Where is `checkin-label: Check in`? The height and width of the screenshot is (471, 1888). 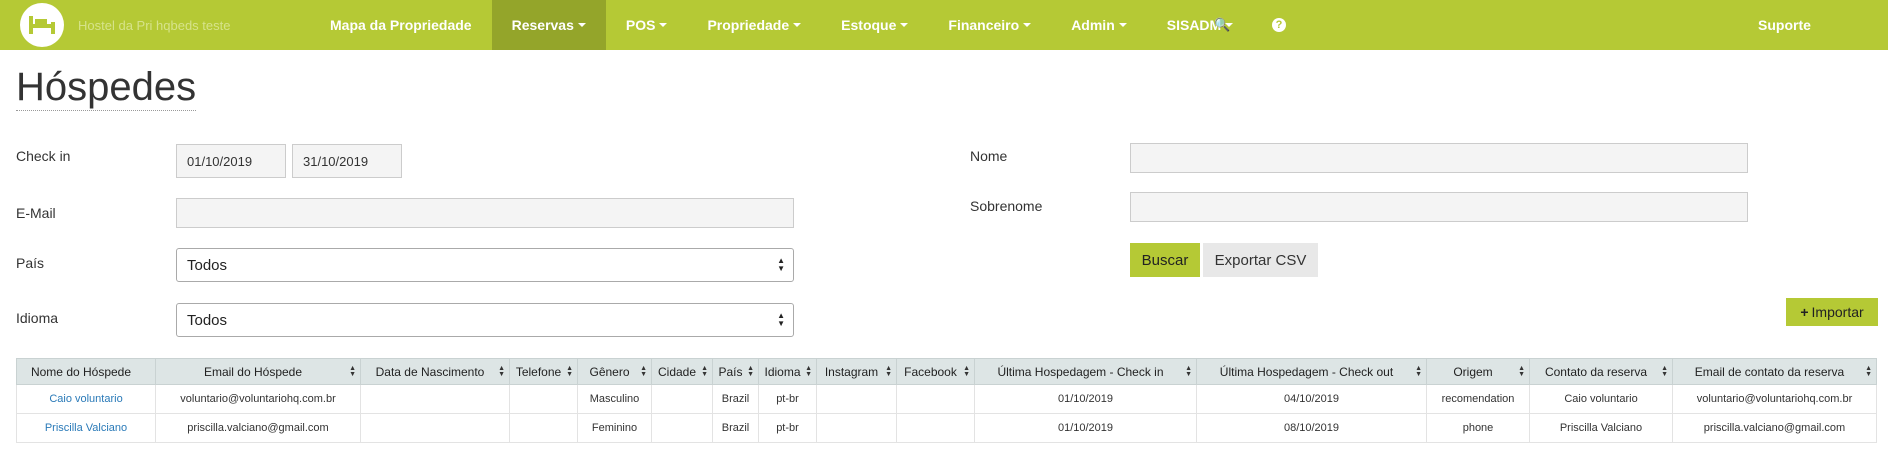
checkin-label: Check in is located at coordinates (43, 156).